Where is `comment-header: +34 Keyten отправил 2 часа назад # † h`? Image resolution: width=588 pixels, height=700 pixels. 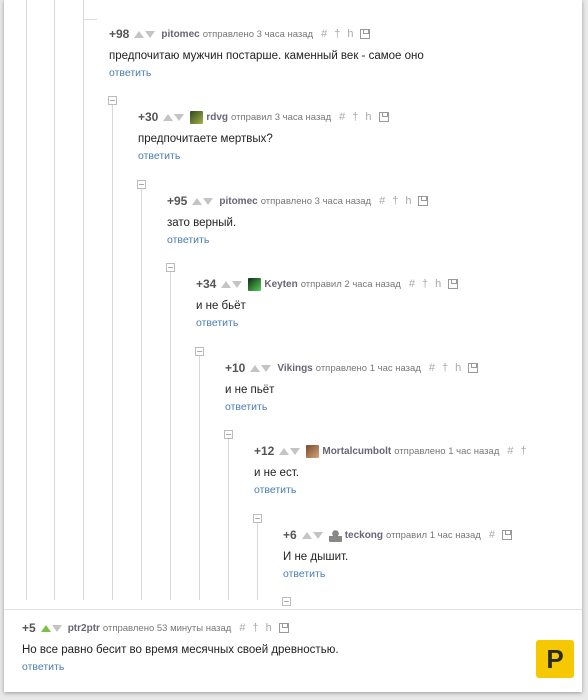
comment-header: +34 Keyten отправил 2 часа назад # † h is located at coordinates (327, 284).